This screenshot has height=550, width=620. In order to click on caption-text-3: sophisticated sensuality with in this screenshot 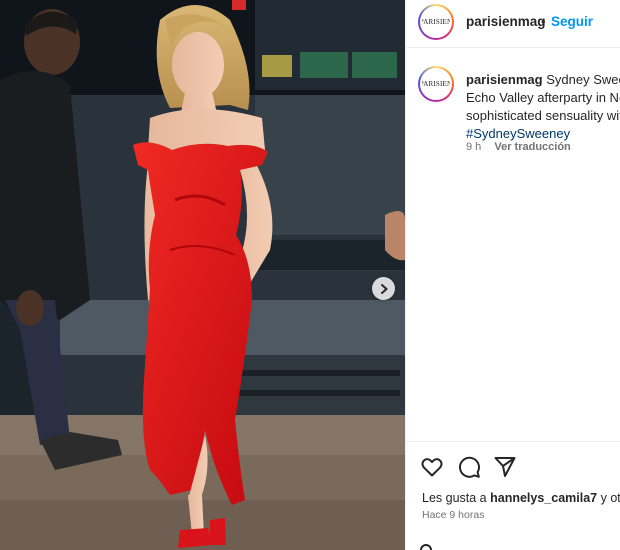, I will do `click(543, 115)`.